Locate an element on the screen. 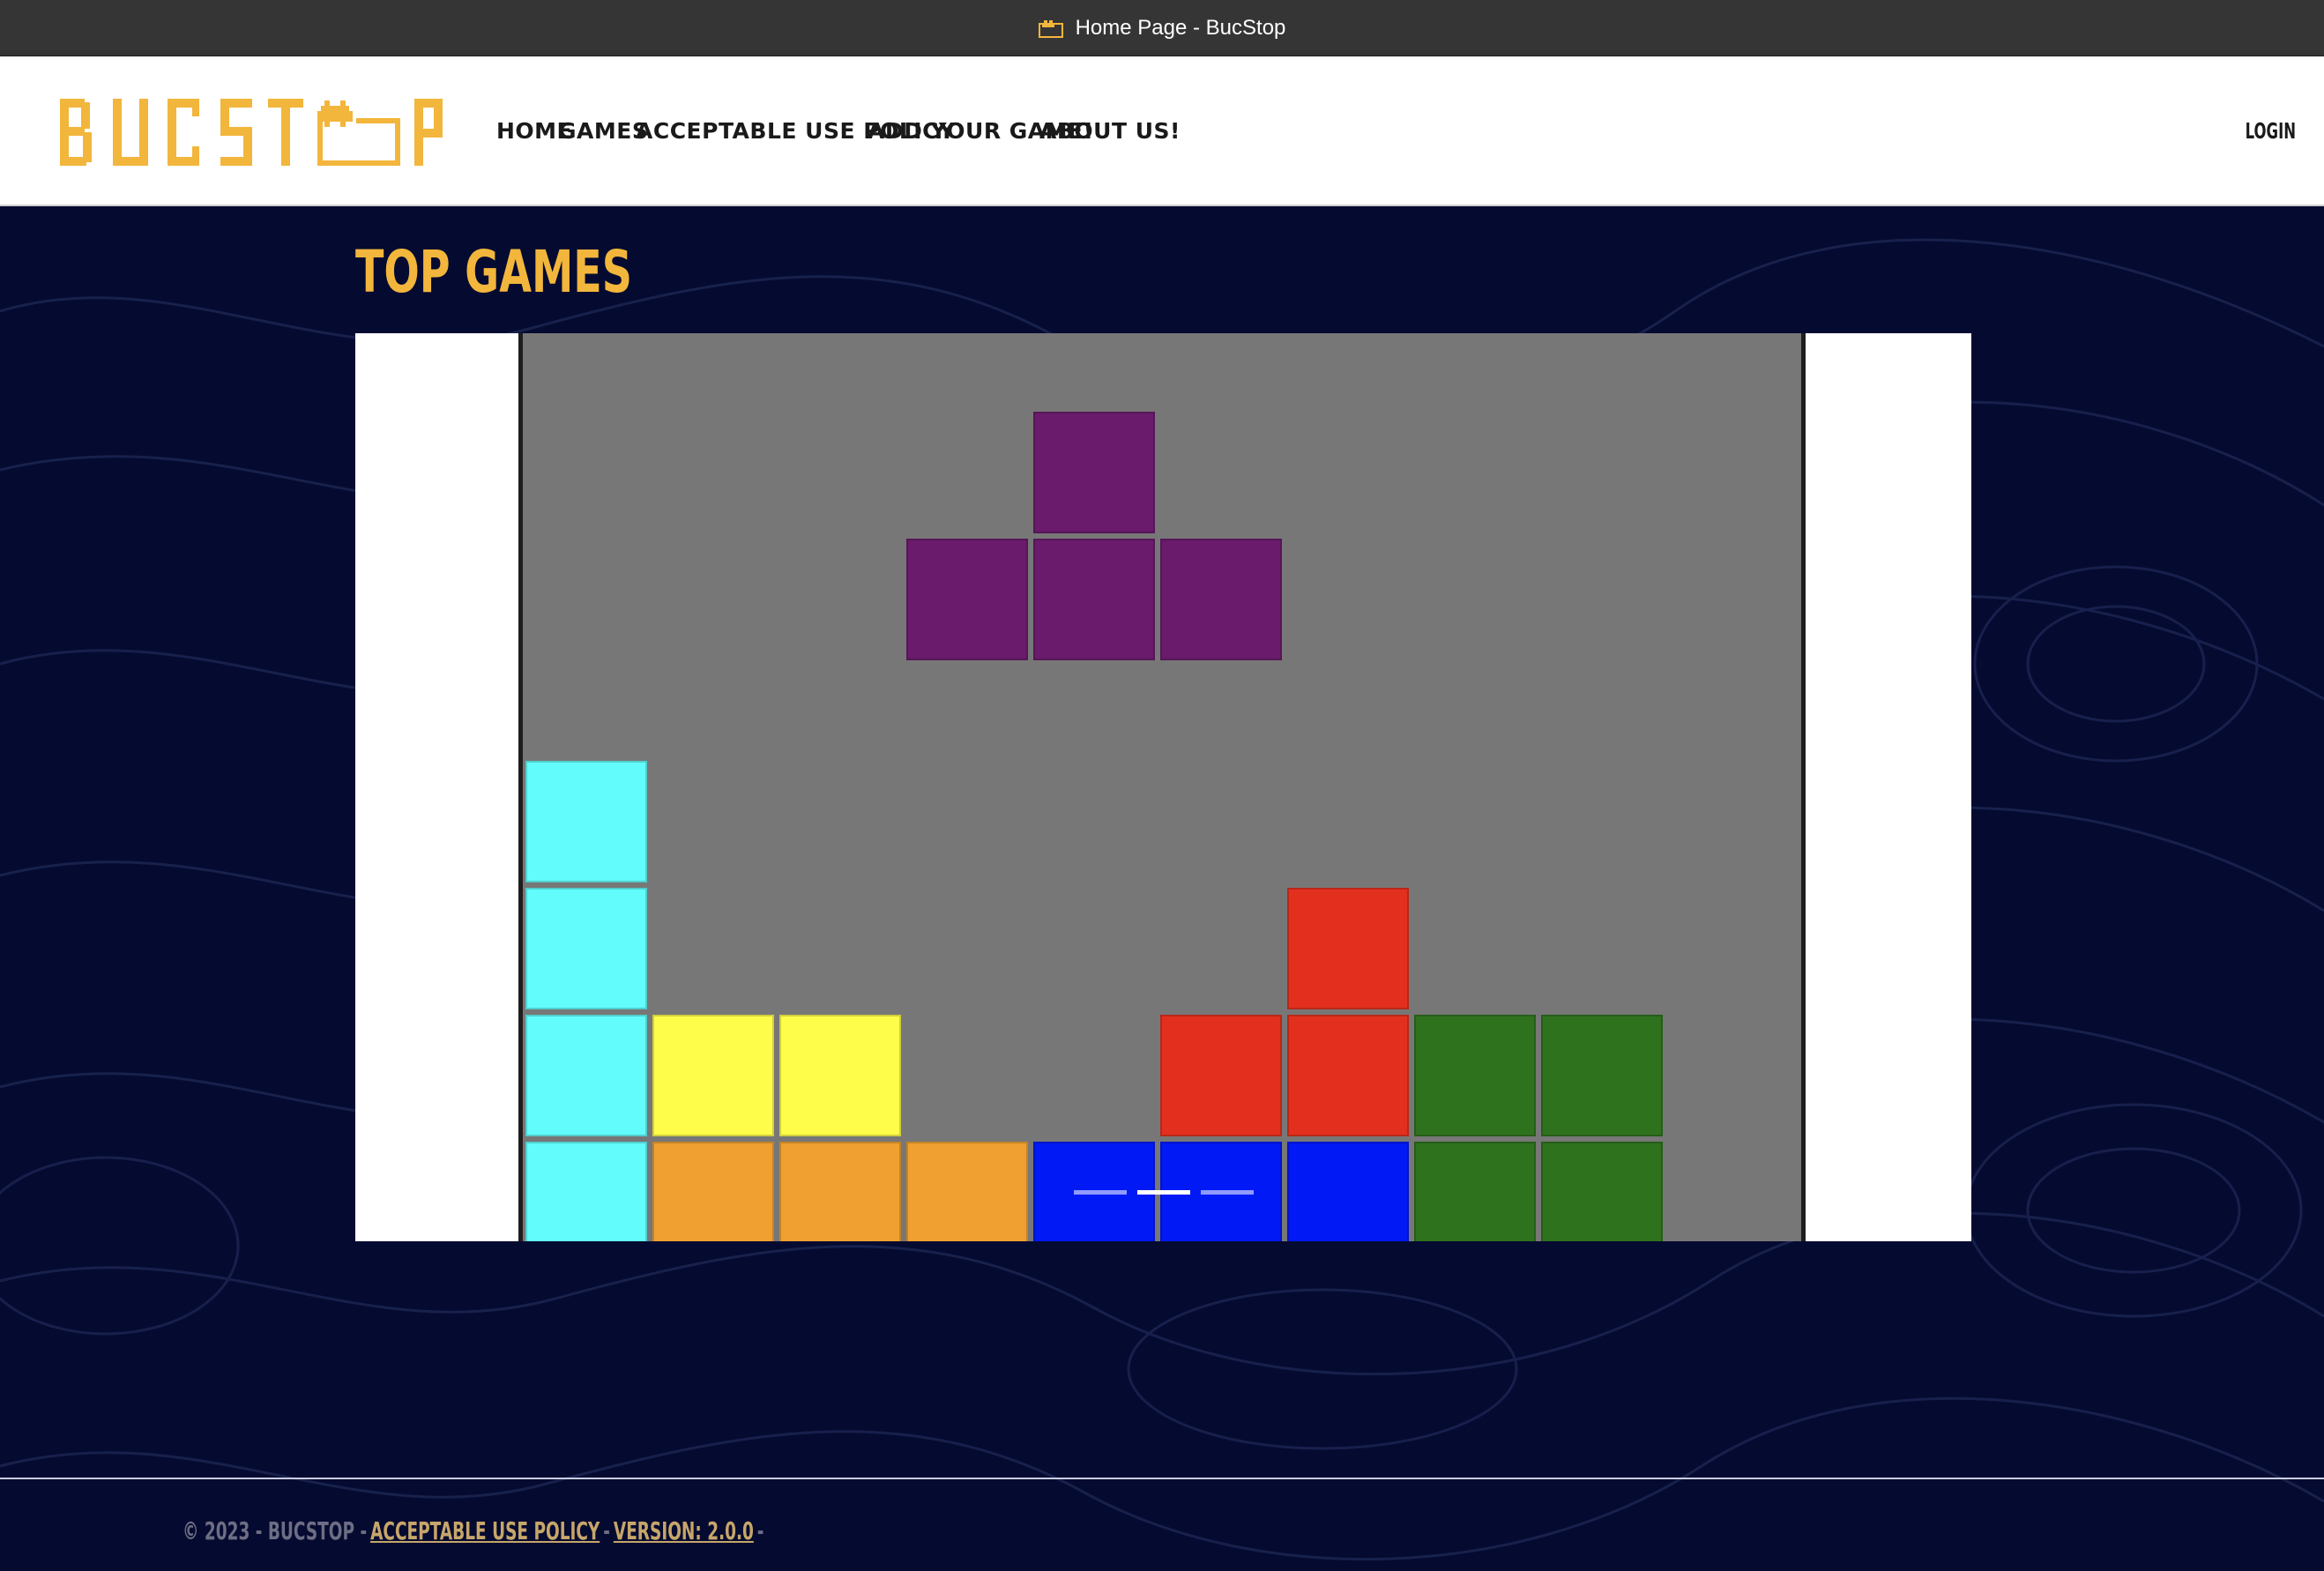 This screenshot has width=2324, height=1571. top-games-heading: TOP GAMES is located at coordinates (493, 272).